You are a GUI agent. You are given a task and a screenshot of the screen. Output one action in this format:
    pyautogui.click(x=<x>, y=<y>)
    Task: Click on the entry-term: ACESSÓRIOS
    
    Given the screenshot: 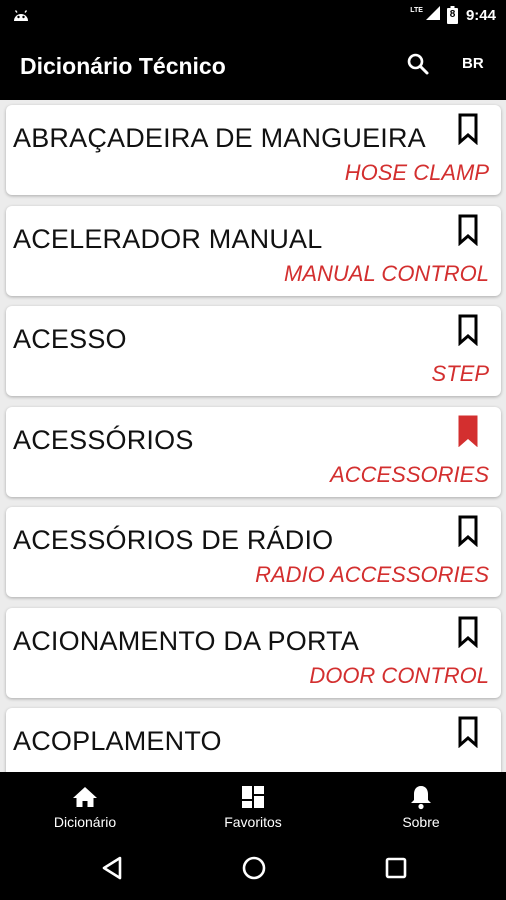 What is the action you would take?
    pyautogui.click(x=103, y=439)
    